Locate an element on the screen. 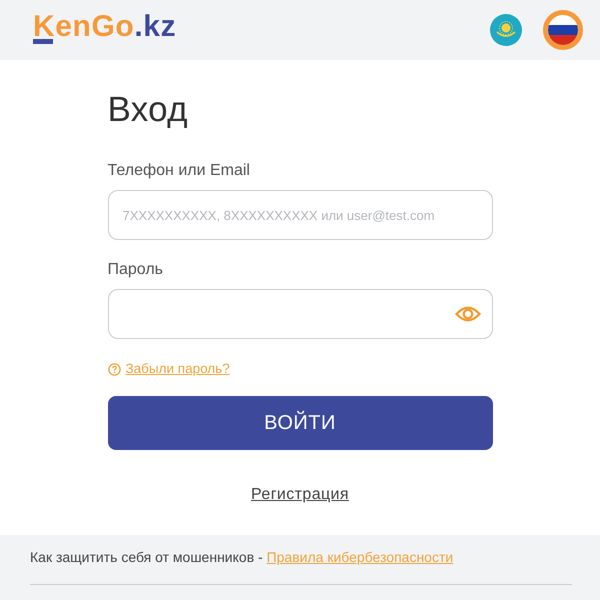  eye-icon is located at coordinates (467, 314).